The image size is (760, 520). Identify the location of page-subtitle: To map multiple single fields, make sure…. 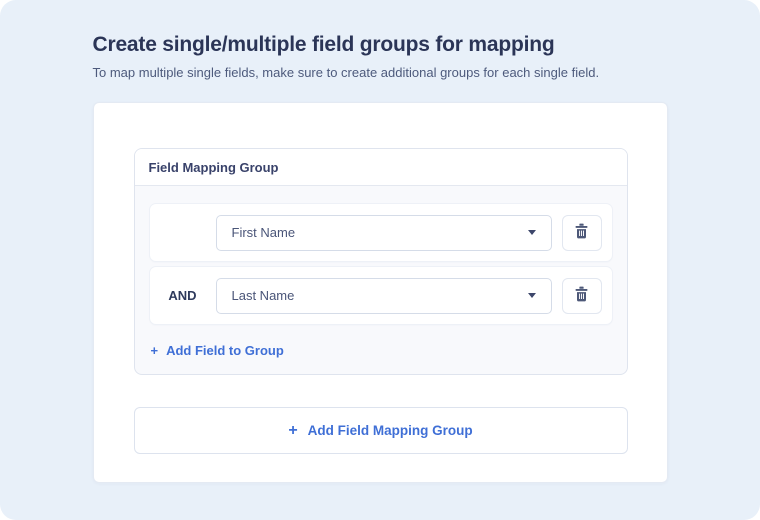
(346, 72).